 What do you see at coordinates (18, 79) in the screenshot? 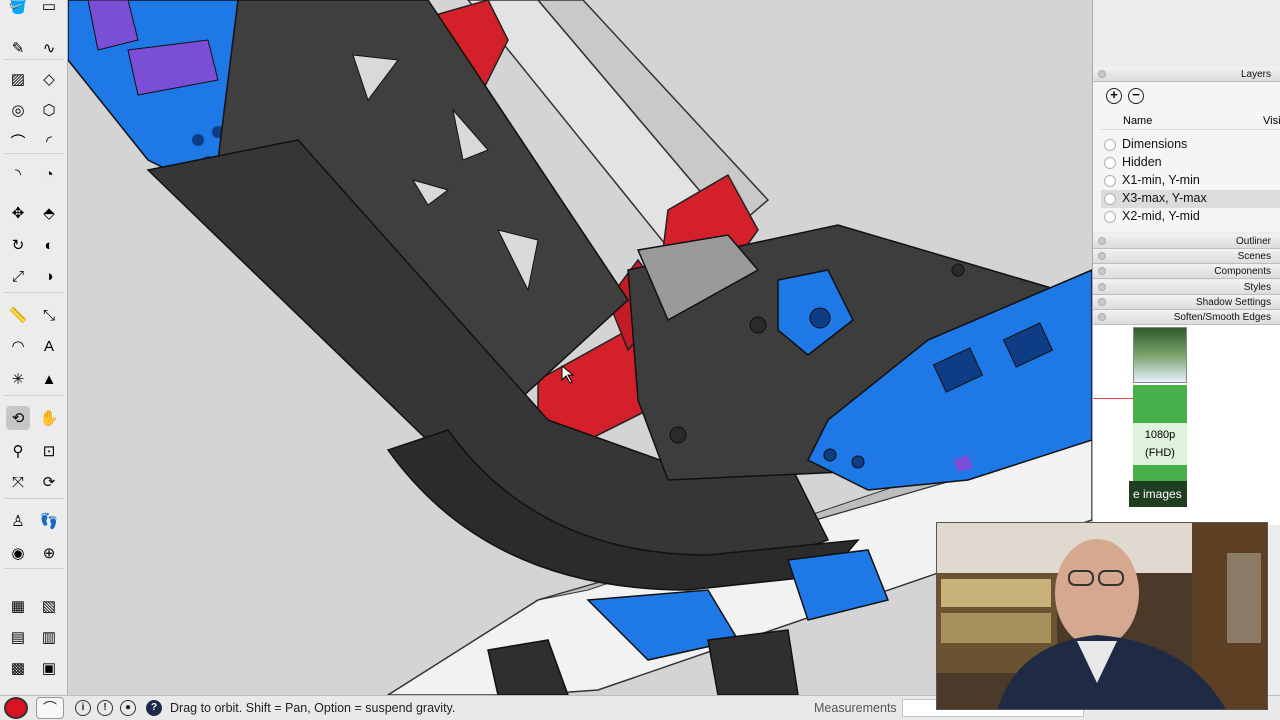
I see `rectangle-icon: ▨` at bounding box center [18, 79].